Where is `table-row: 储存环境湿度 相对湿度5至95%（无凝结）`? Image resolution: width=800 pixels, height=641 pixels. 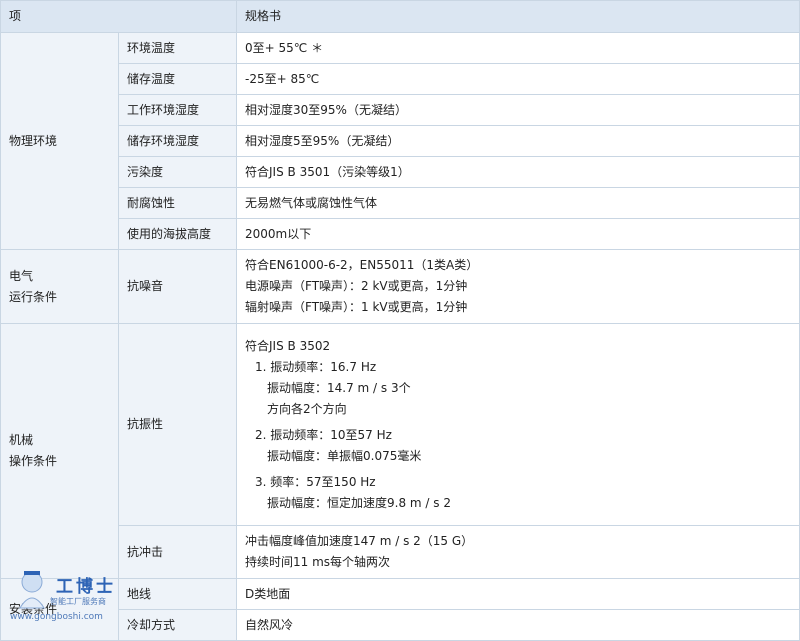
table-row: 储存环境湿度 相对湿度5至95%（无凝结） is located at coordinates (400, 141).